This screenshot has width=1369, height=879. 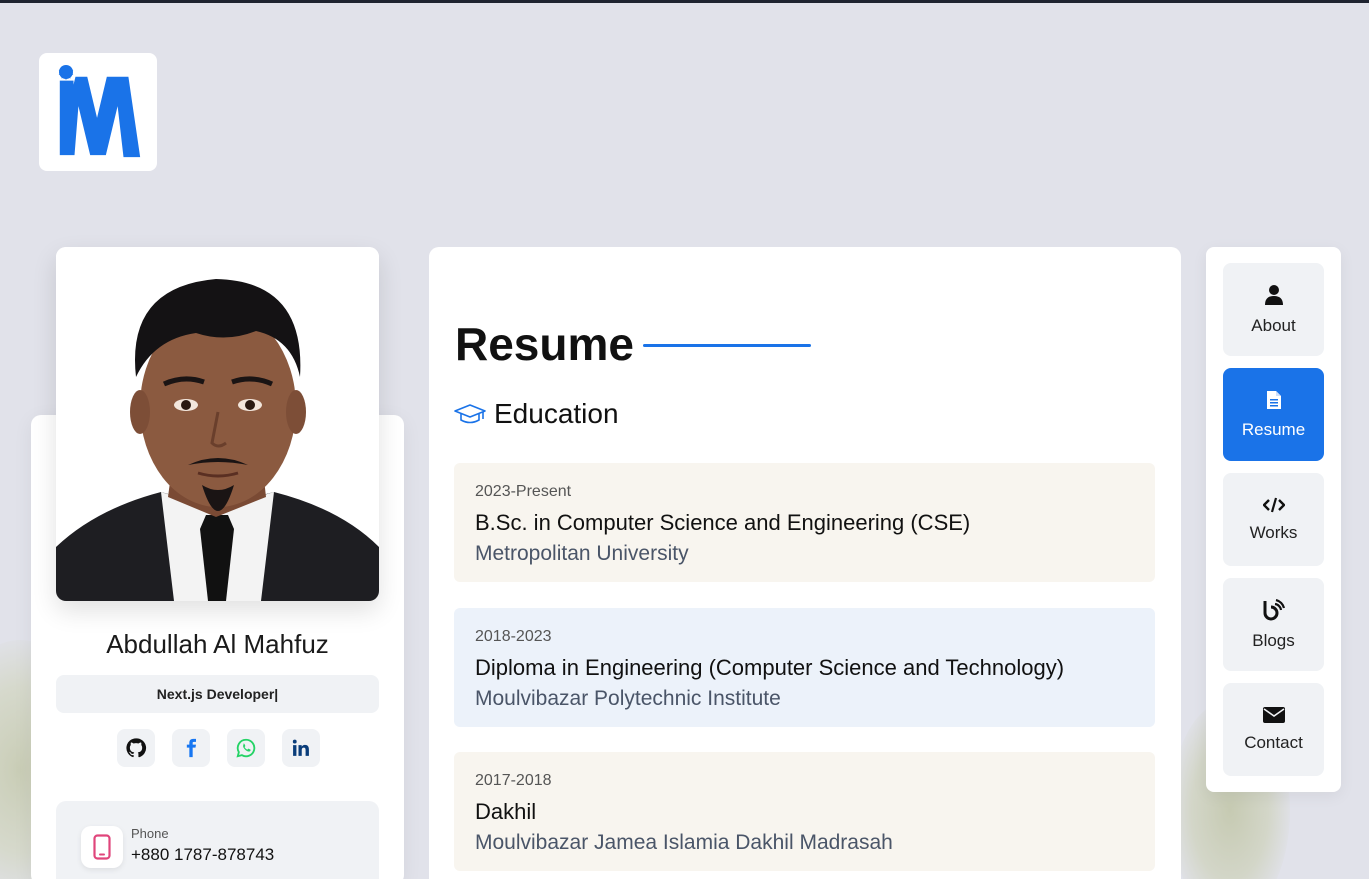 I want to click on education-years: 2017-2018, so click(x=513, y=780).